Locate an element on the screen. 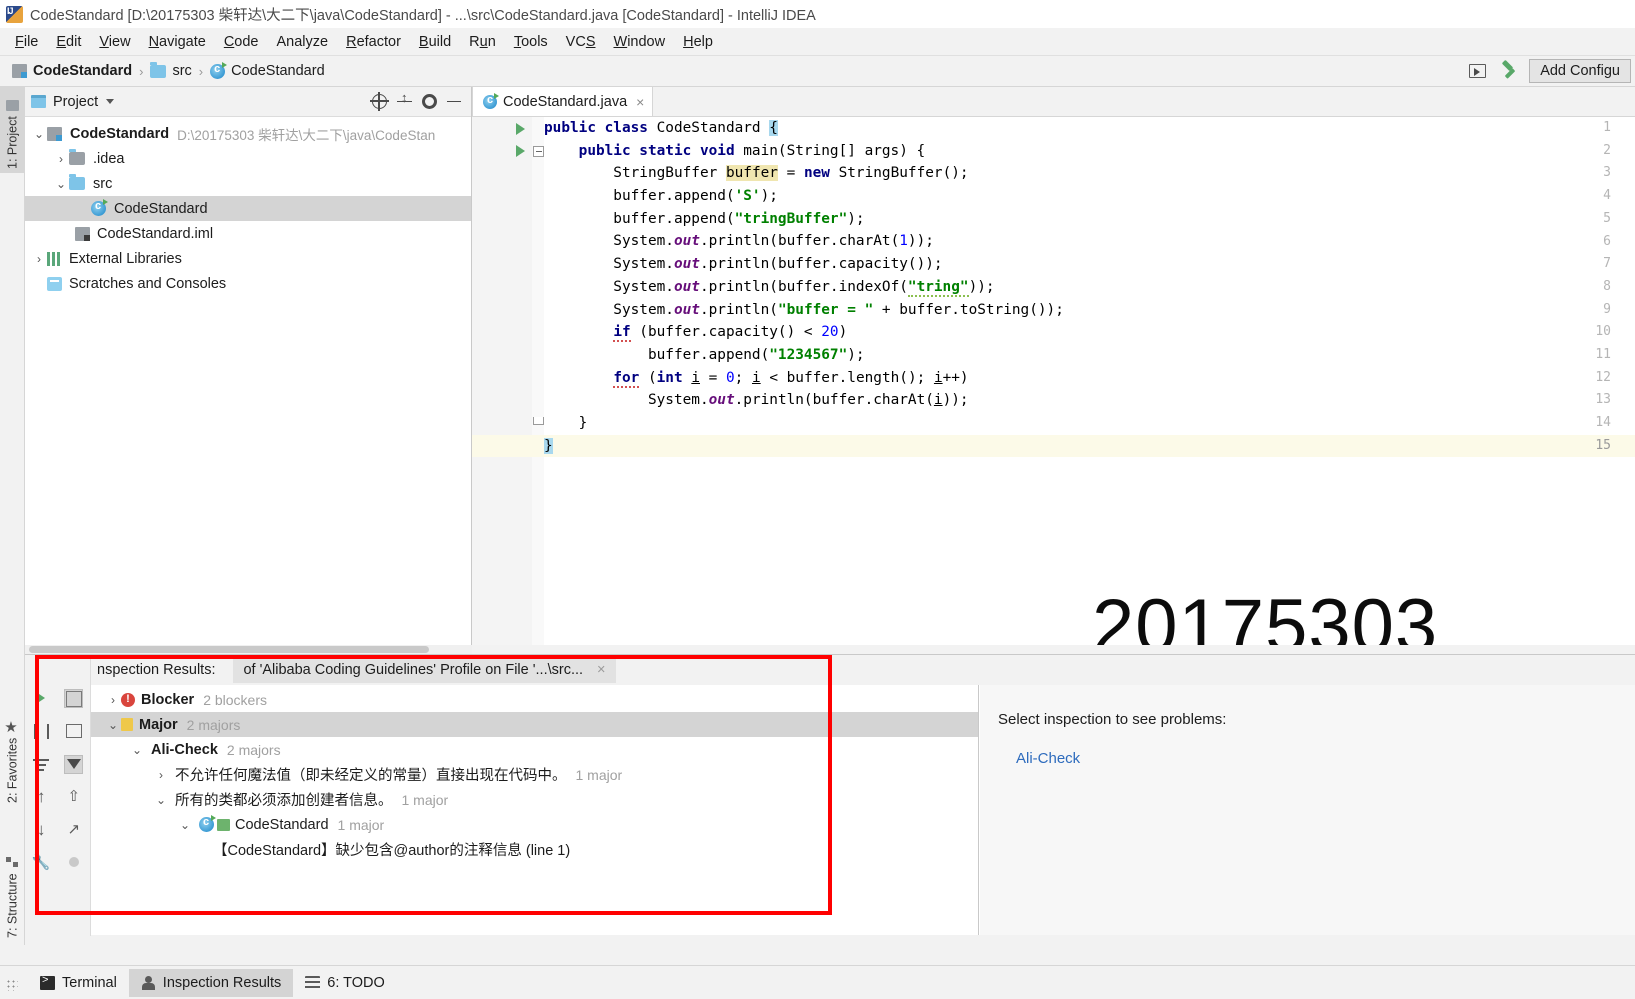 The image size is (1635, 999). tree-item-label: CodeStandard is located at coordinates (120, 133).